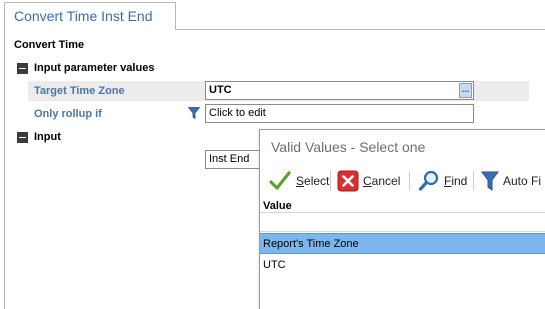  What do you see at coordinates (428, 180) in the screenshot?
I see `magnifier-icon` at bounding box center [428, 180].